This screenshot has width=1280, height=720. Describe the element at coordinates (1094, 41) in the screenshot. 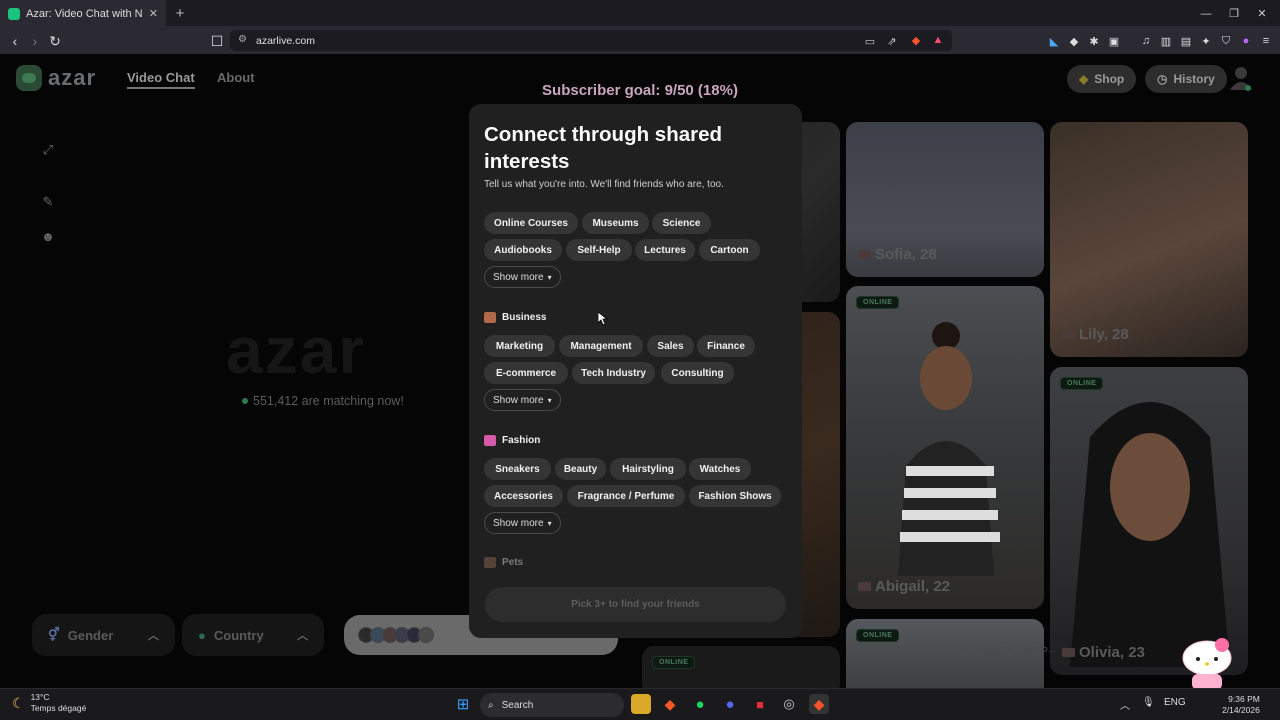

I see `extensions-puzzle-icon: ✱` at that location.